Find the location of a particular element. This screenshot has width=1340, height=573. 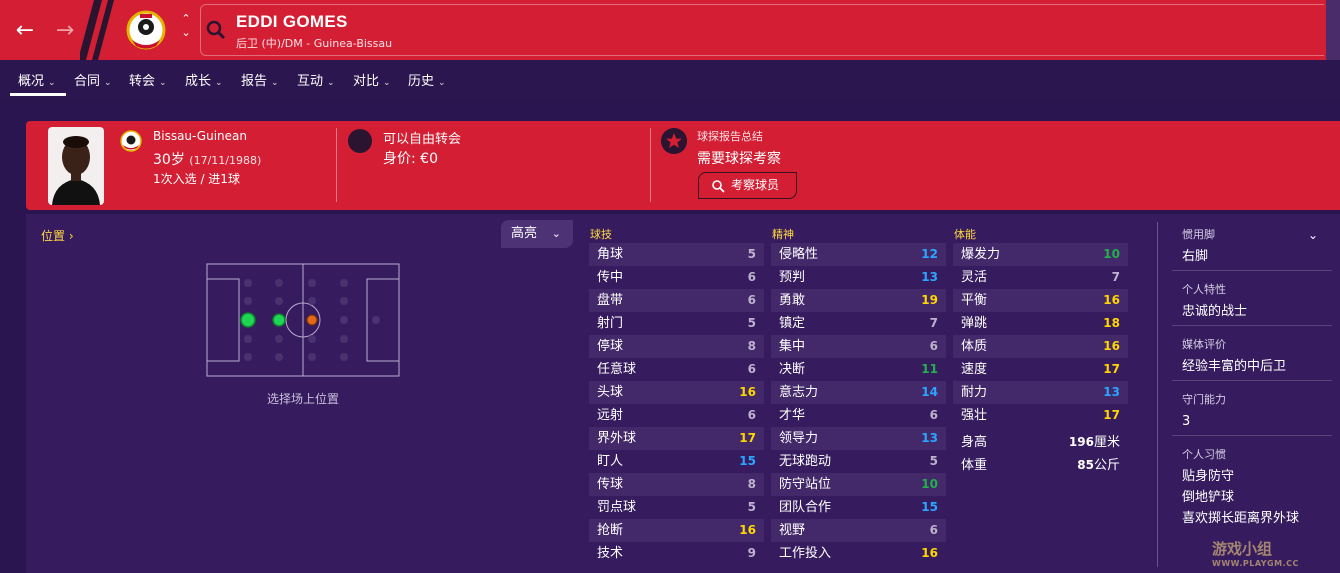

attribute-name: 集中 is located at coordinates (792, 346).